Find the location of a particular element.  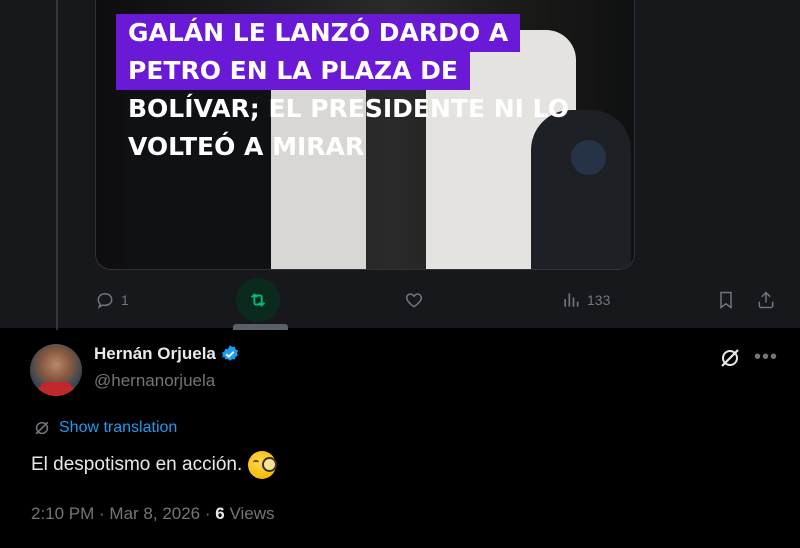

repost-icon is located at coordinates (258, 300).